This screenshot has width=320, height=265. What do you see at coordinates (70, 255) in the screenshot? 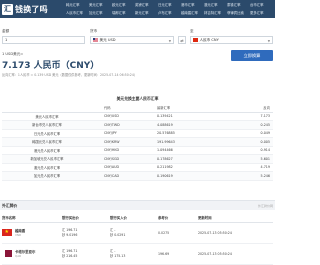
I see `sell-cash: 钞 216.45` at bounding box center [70, 255].